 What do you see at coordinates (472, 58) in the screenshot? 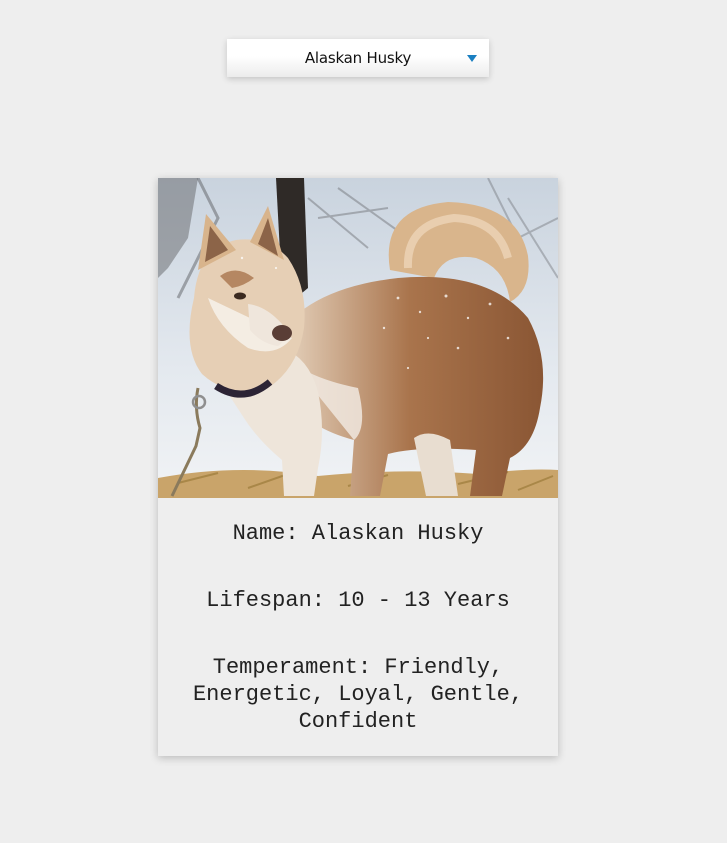
I see `caret-down-icon` at bounding box center [472, 58].